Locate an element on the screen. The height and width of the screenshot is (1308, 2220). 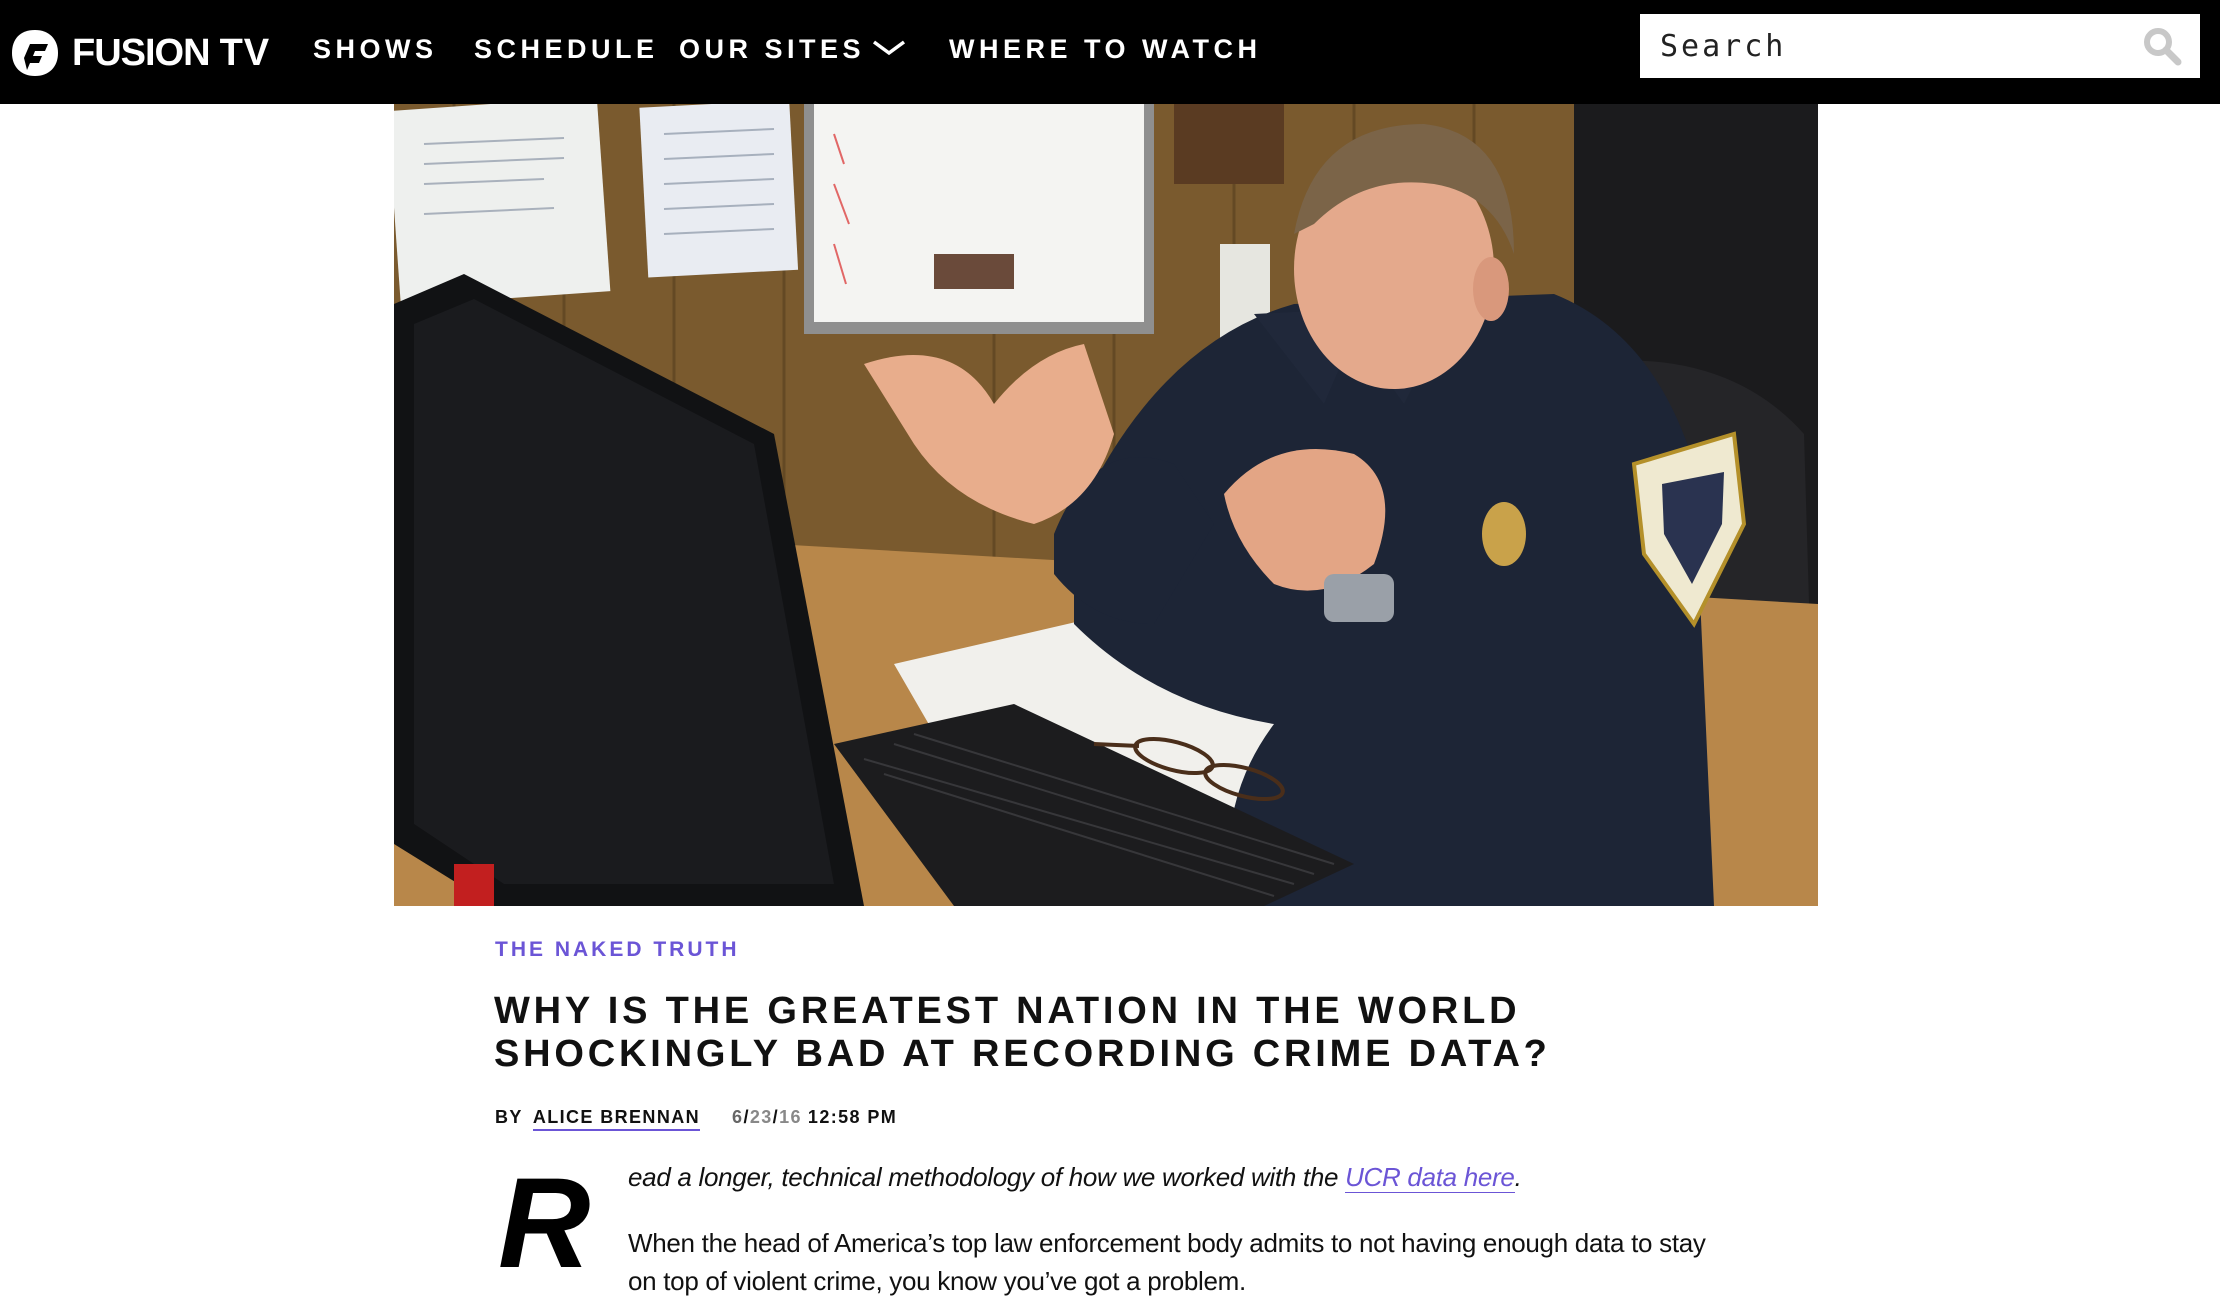
chevron-down-icon is located at coordinates (889, 48).